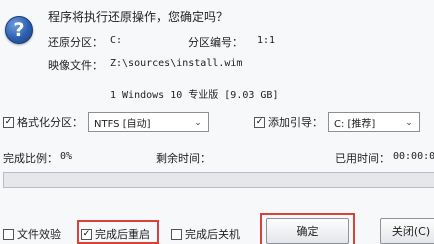 The width and height of the screenshot is (434, 244). What do you see at coordinates (66, 156) in the screenshot?
I see `completion-value: 0%` at bounding box center [66, 156].